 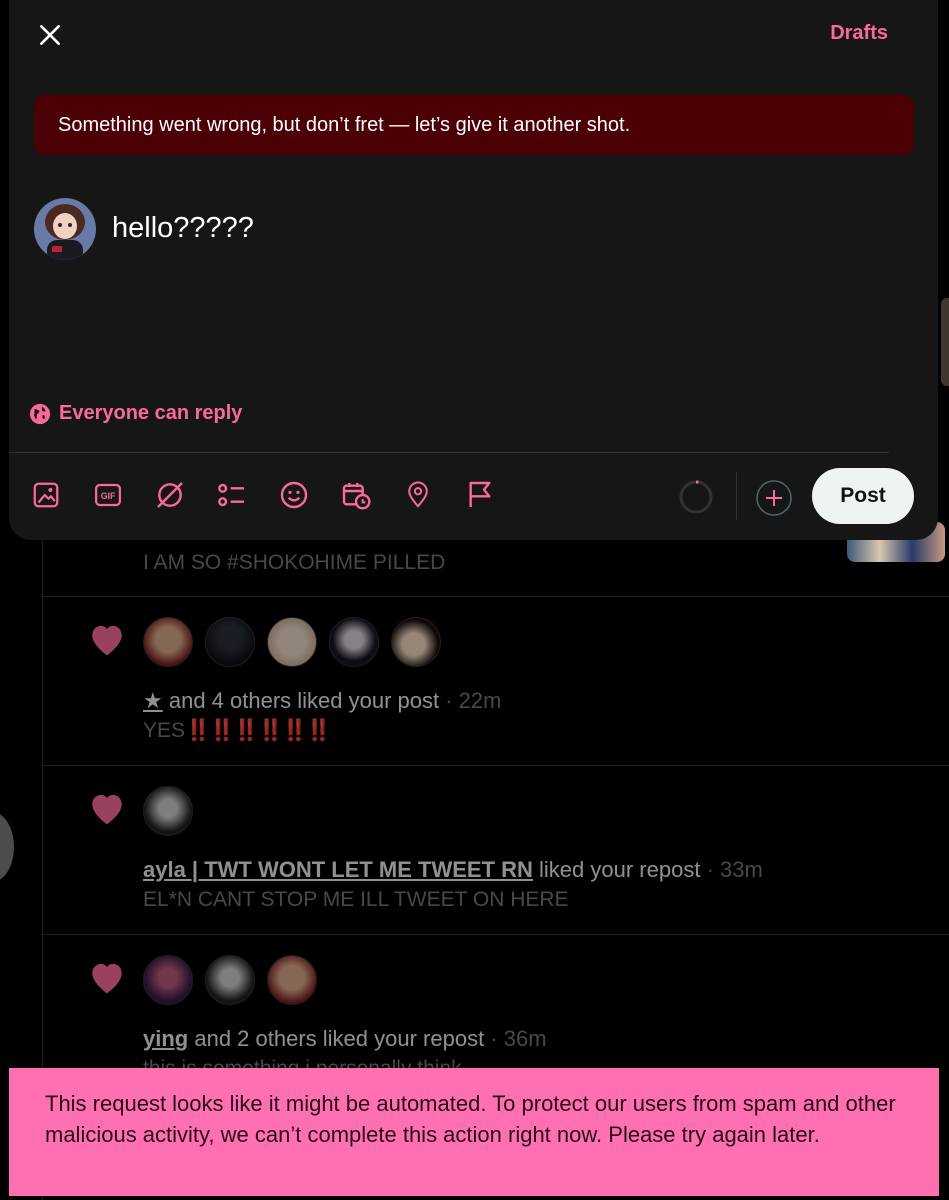 I want to click on background-avatar, so click(x=7, y=847).